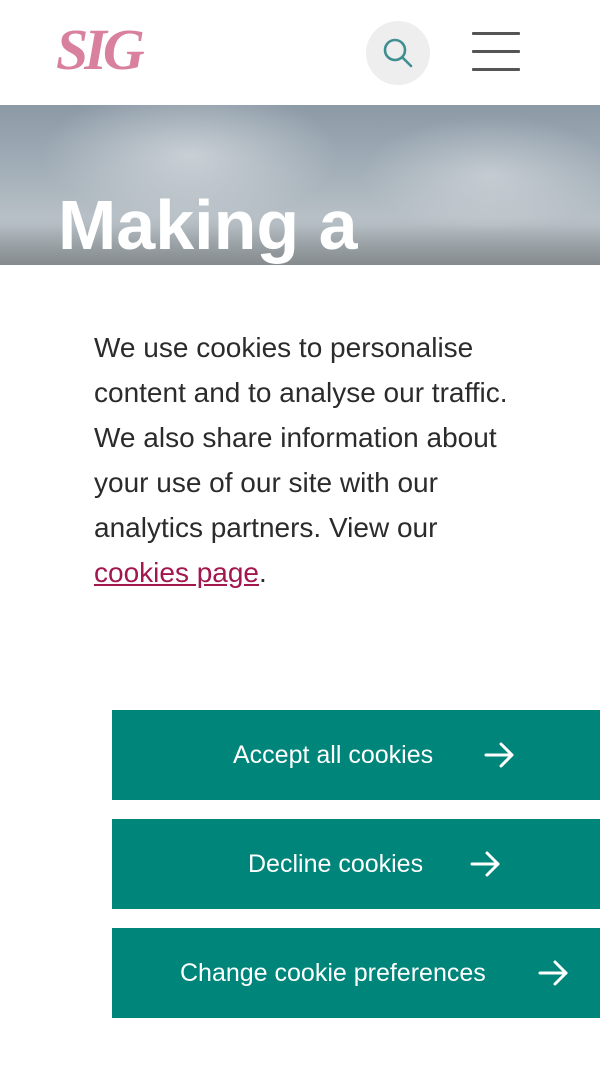 The height and width of the screenshot is (1065, 600). What do you see at coordinates (176, 572) in the screenshot?
I see `cookies-page-link: cookies page` at bounding box center [176, 572].